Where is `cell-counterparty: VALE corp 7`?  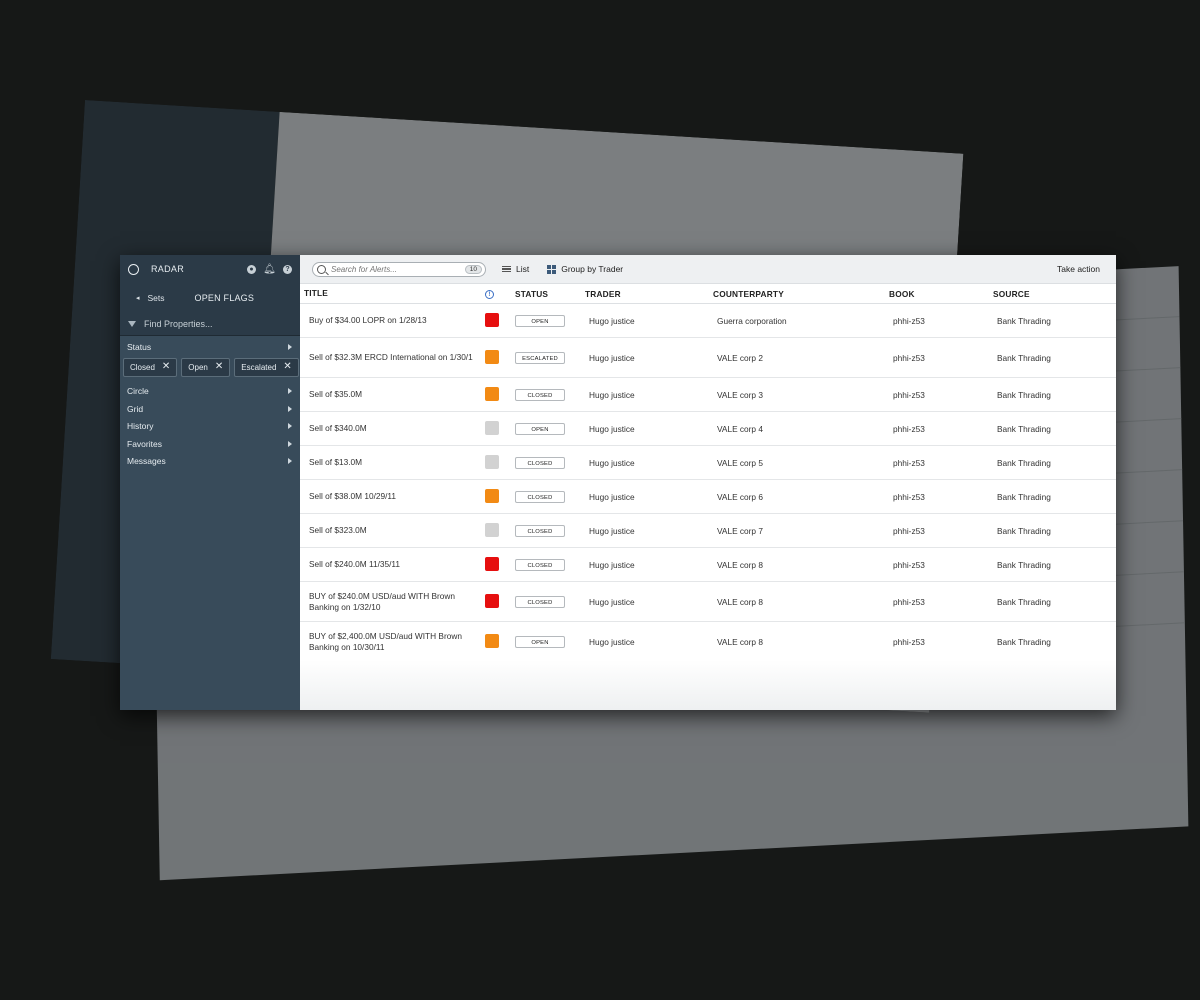 cell-counterparty: VALE corp 7 is located at coordinates (797, 530).